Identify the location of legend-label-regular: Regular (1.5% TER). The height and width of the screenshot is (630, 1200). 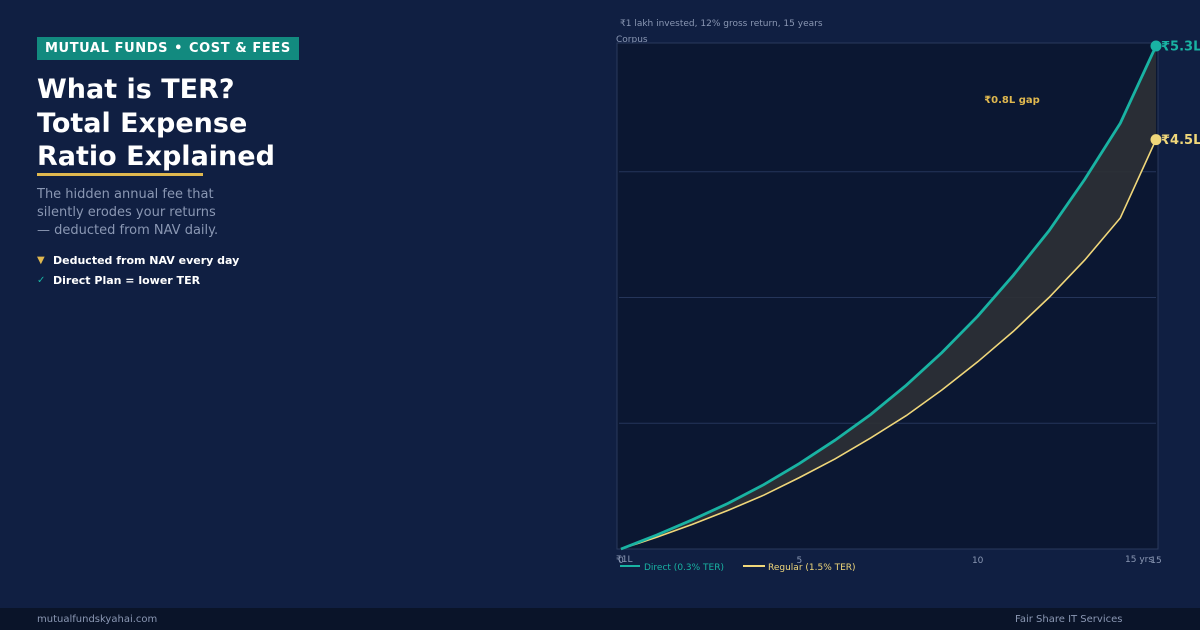
(812, 568).